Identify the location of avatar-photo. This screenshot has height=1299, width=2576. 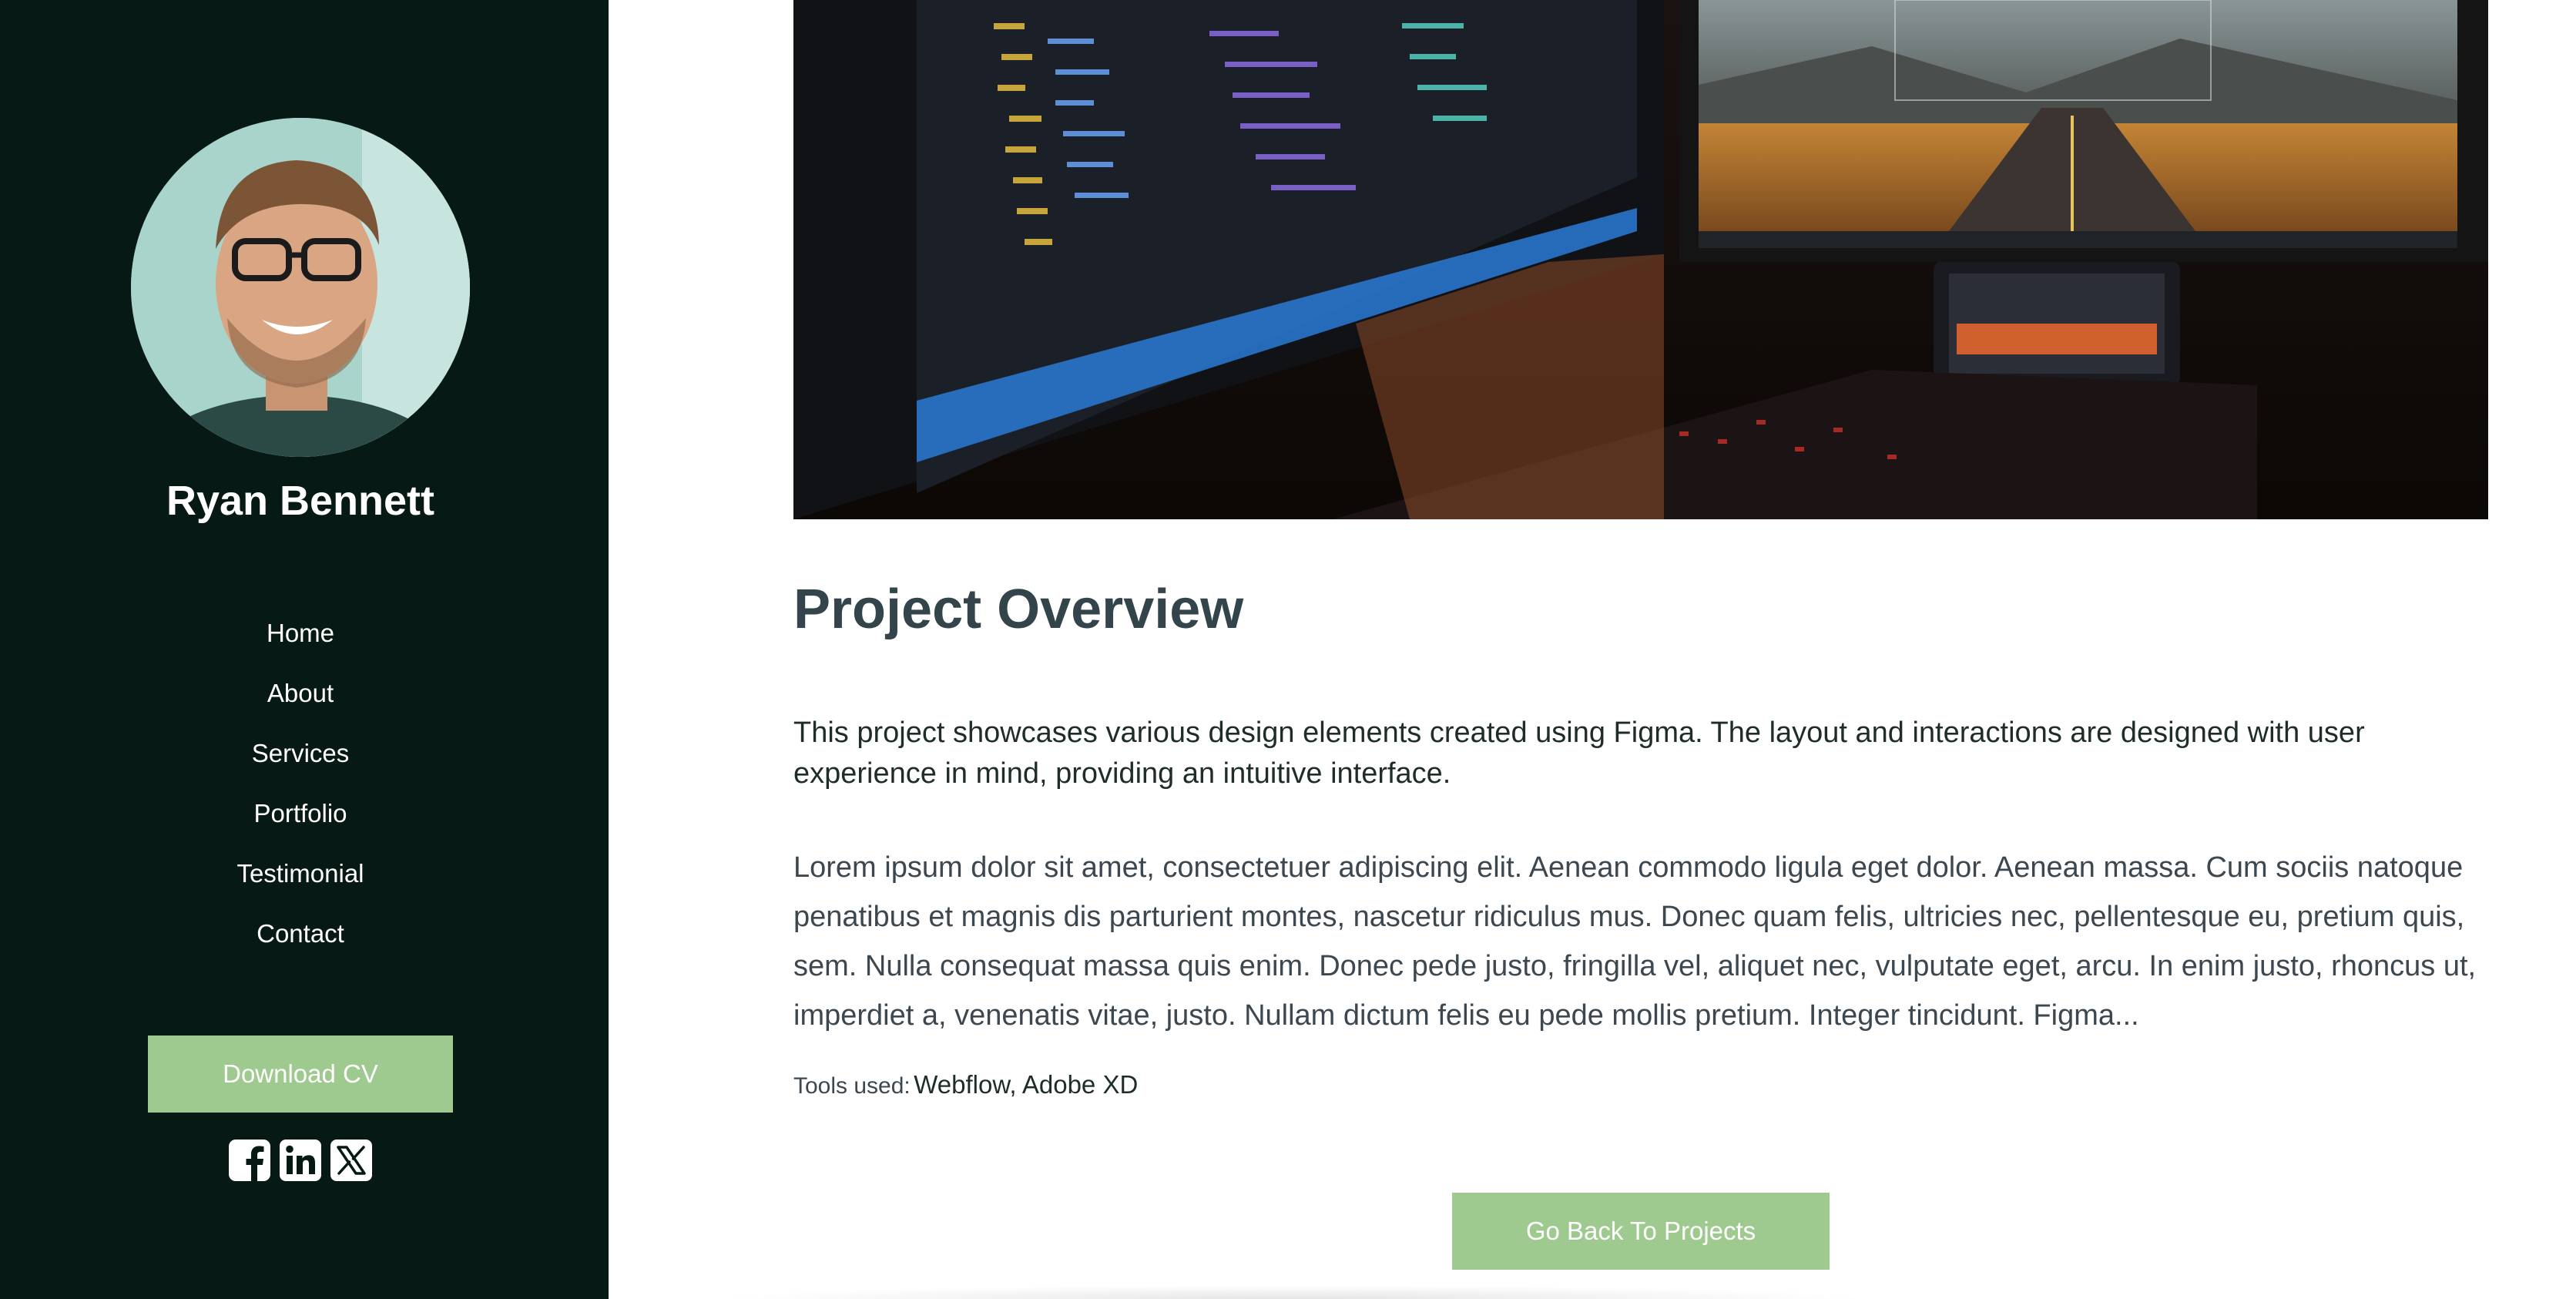
(300, 287).